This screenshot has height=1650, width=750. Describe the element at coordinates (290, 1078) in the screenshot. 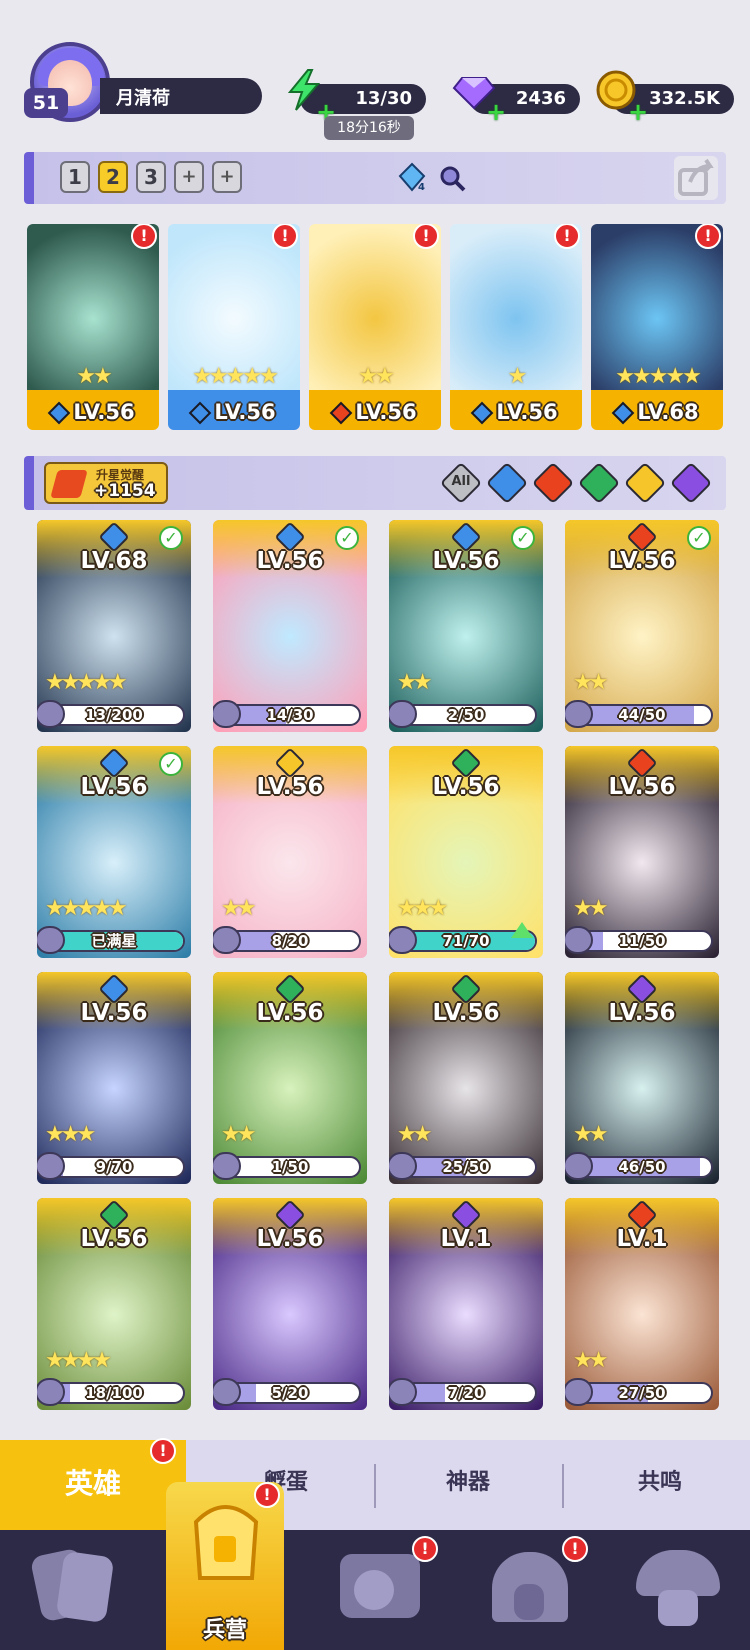

I see `hero-card: LV.56 ★★ 1/50` at that location.